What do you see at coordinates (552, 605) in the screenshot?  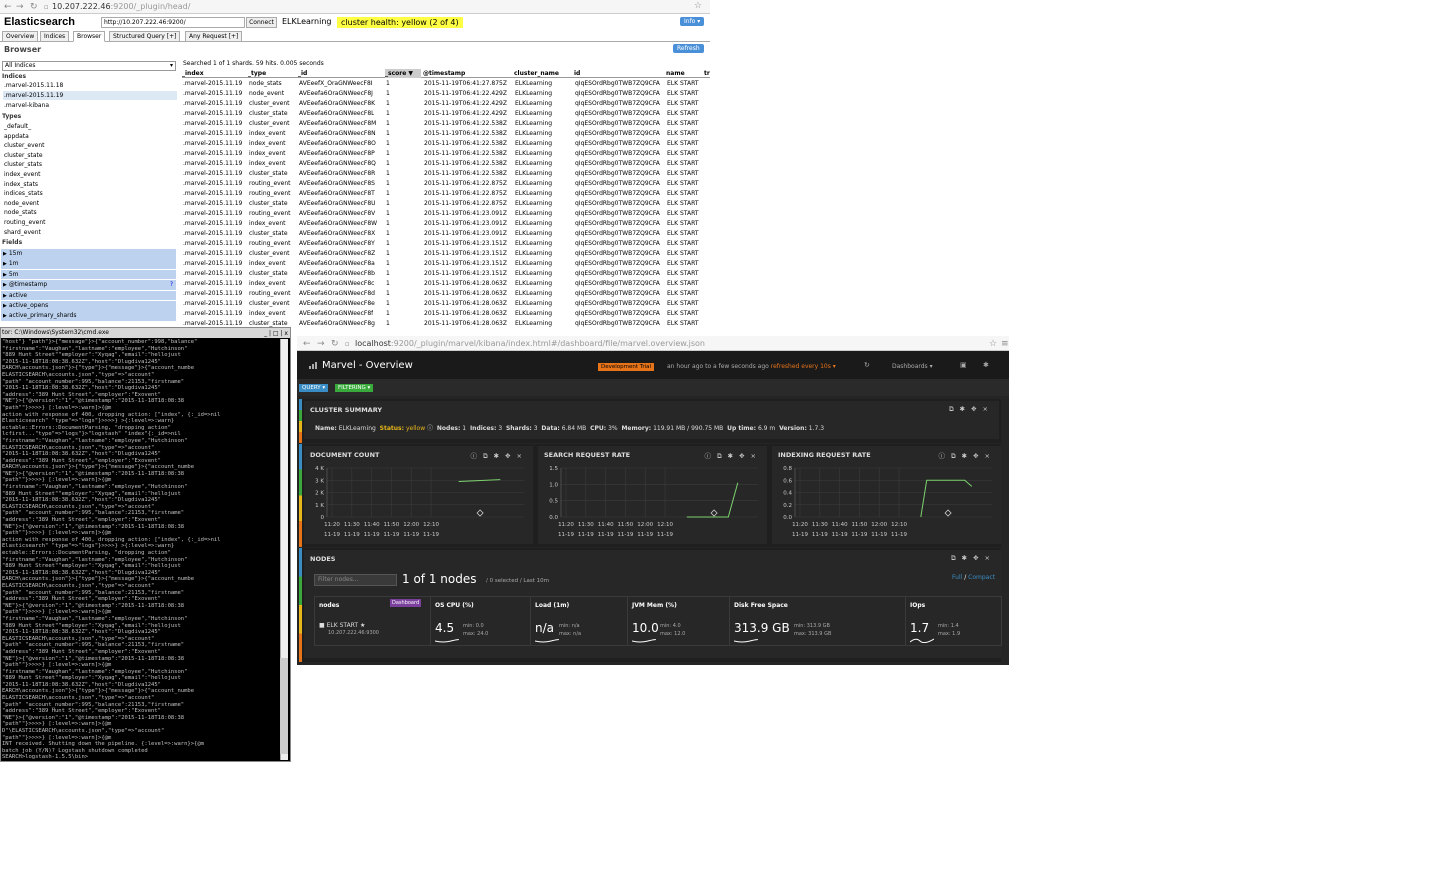 I see `metric-header: Load (1m)` at bounding box center [552, 605].